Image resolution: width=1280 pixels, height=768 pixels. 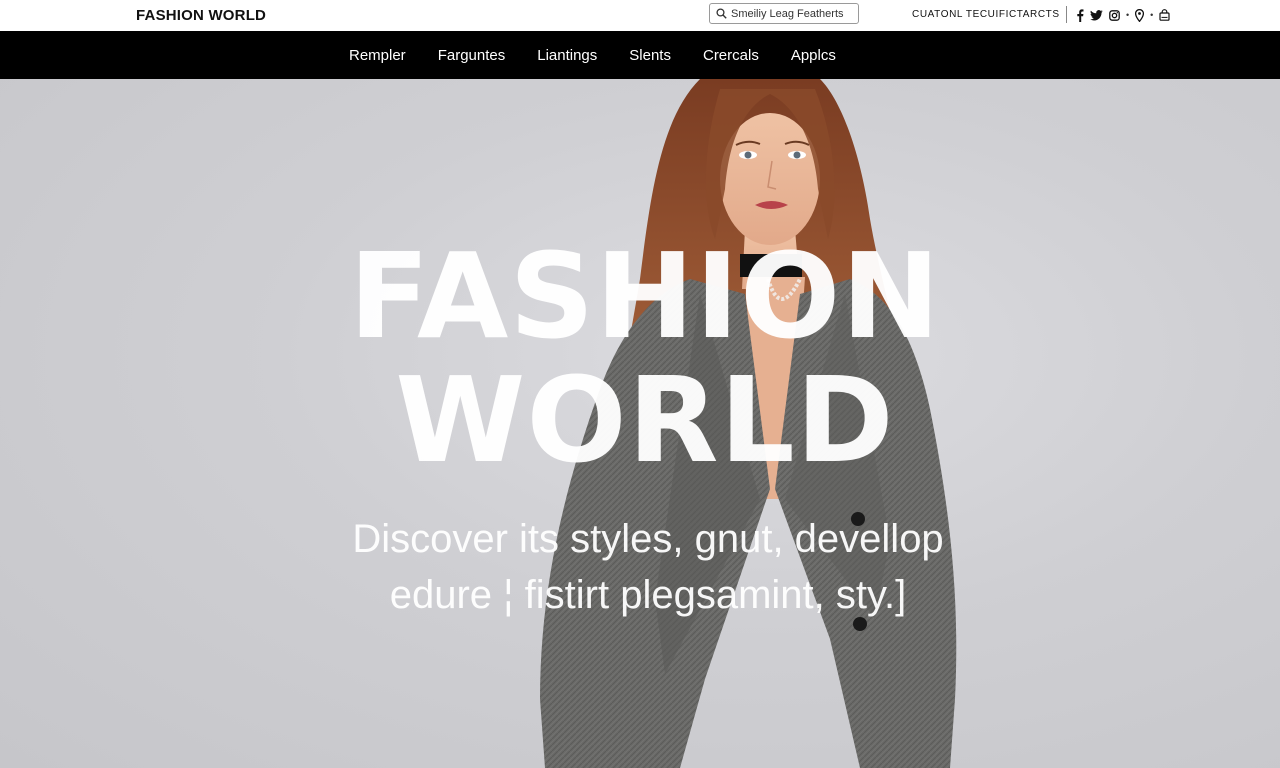 I want to click on cart-icon, so click(x=1164, y=15).